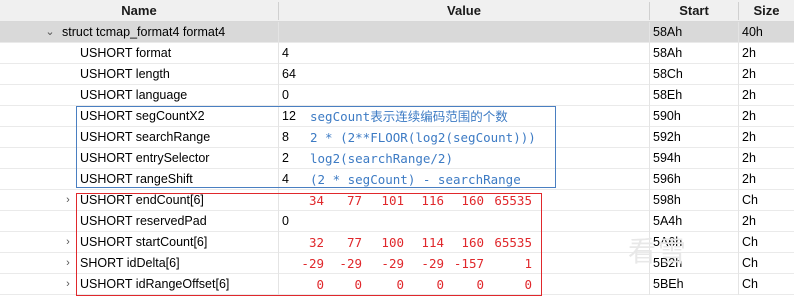 This screenshot has height=303, width=794. I want to click on row-name: USHORT reservedPad, so click(143, 221).